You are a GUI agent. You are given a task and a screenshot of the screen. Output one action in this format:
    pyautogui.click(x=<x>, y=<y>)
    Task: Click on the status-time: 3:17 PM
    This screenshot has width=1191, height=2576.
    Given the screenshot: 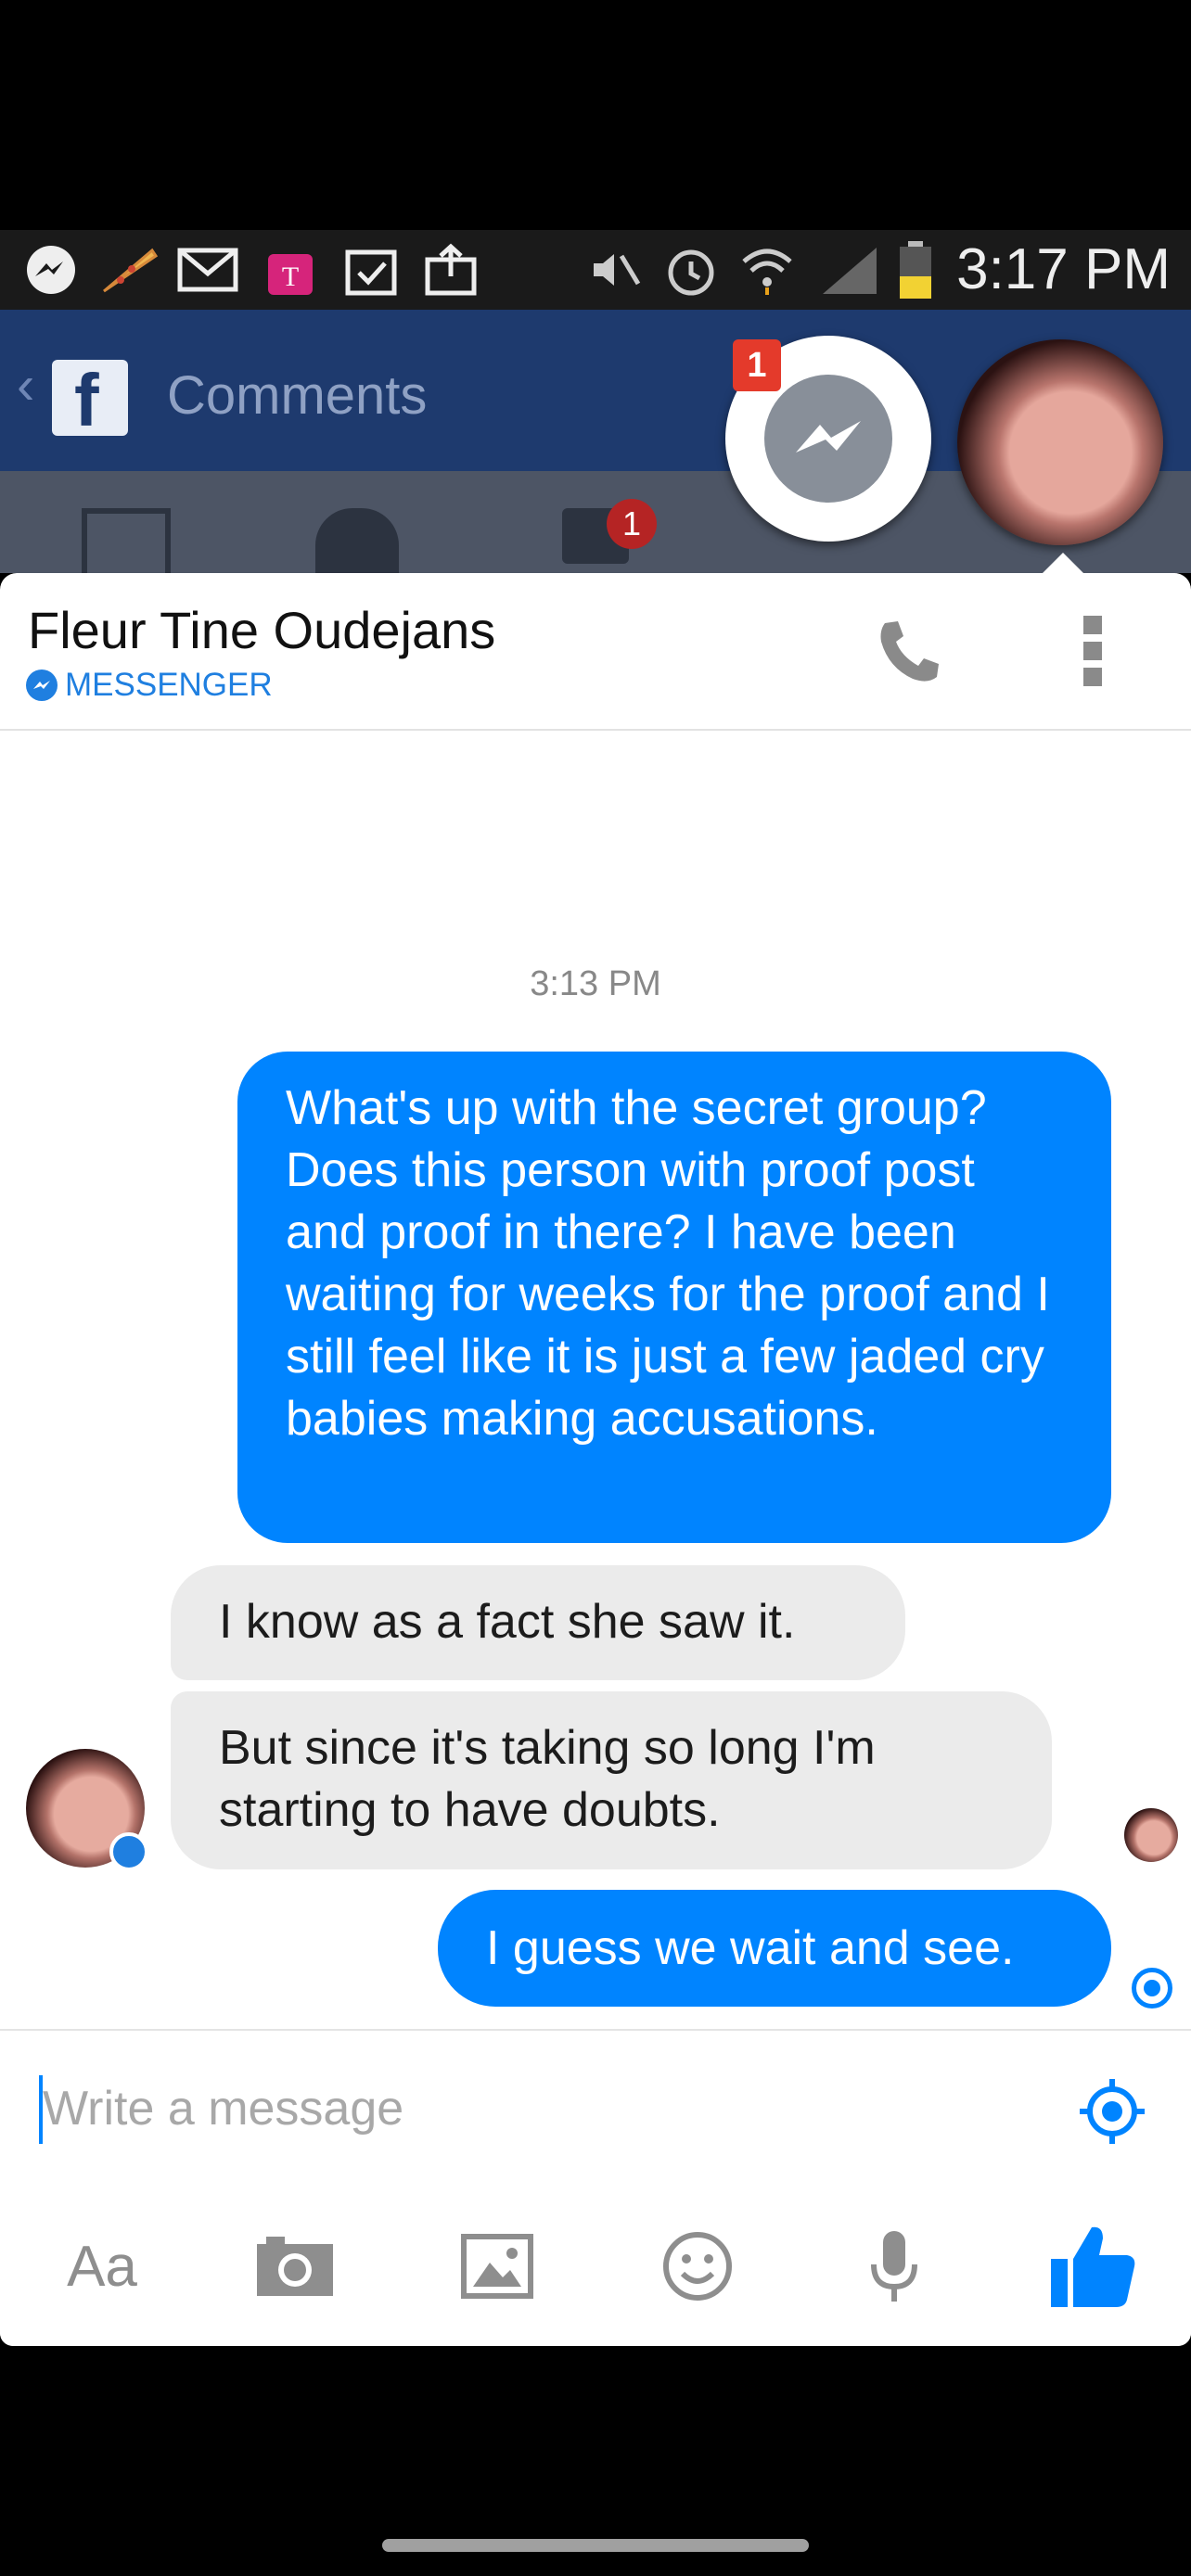 What is the action you would take?
    pyautogui.click(x=1063, y=269)
    